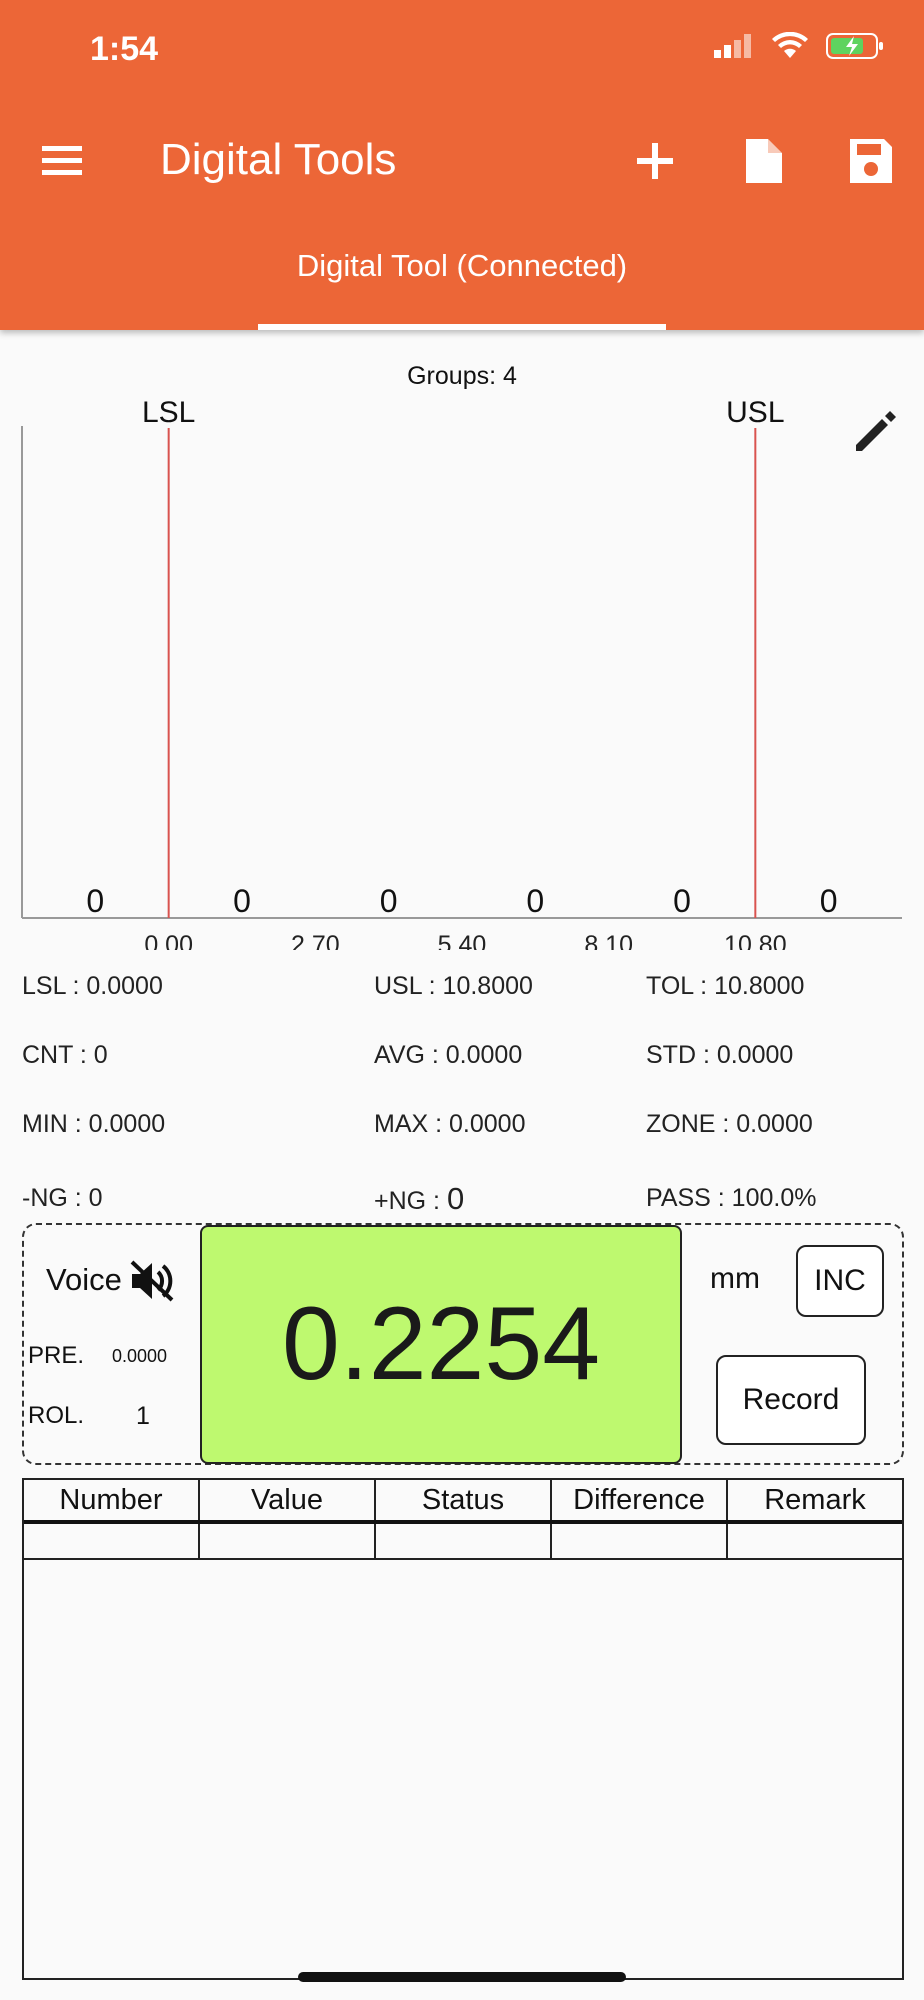 The width and height of the screenshot is (924, 2000). Describe the element at coordinates (278, 159) in the screenshot. I see `app-title: Digital Tools` at that location.